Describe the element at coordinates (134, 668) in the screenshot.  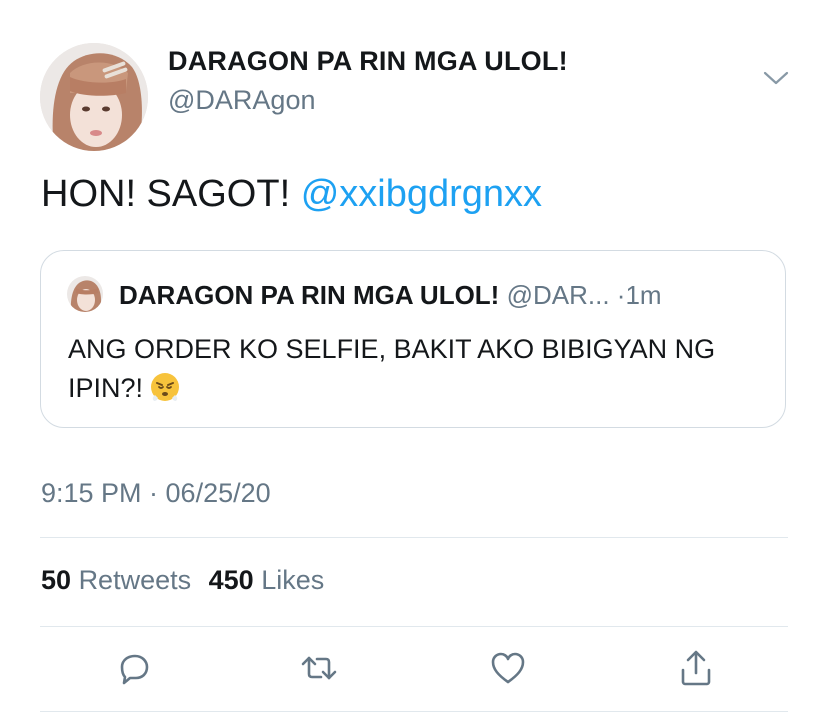
I see `reply-icon` at that location.